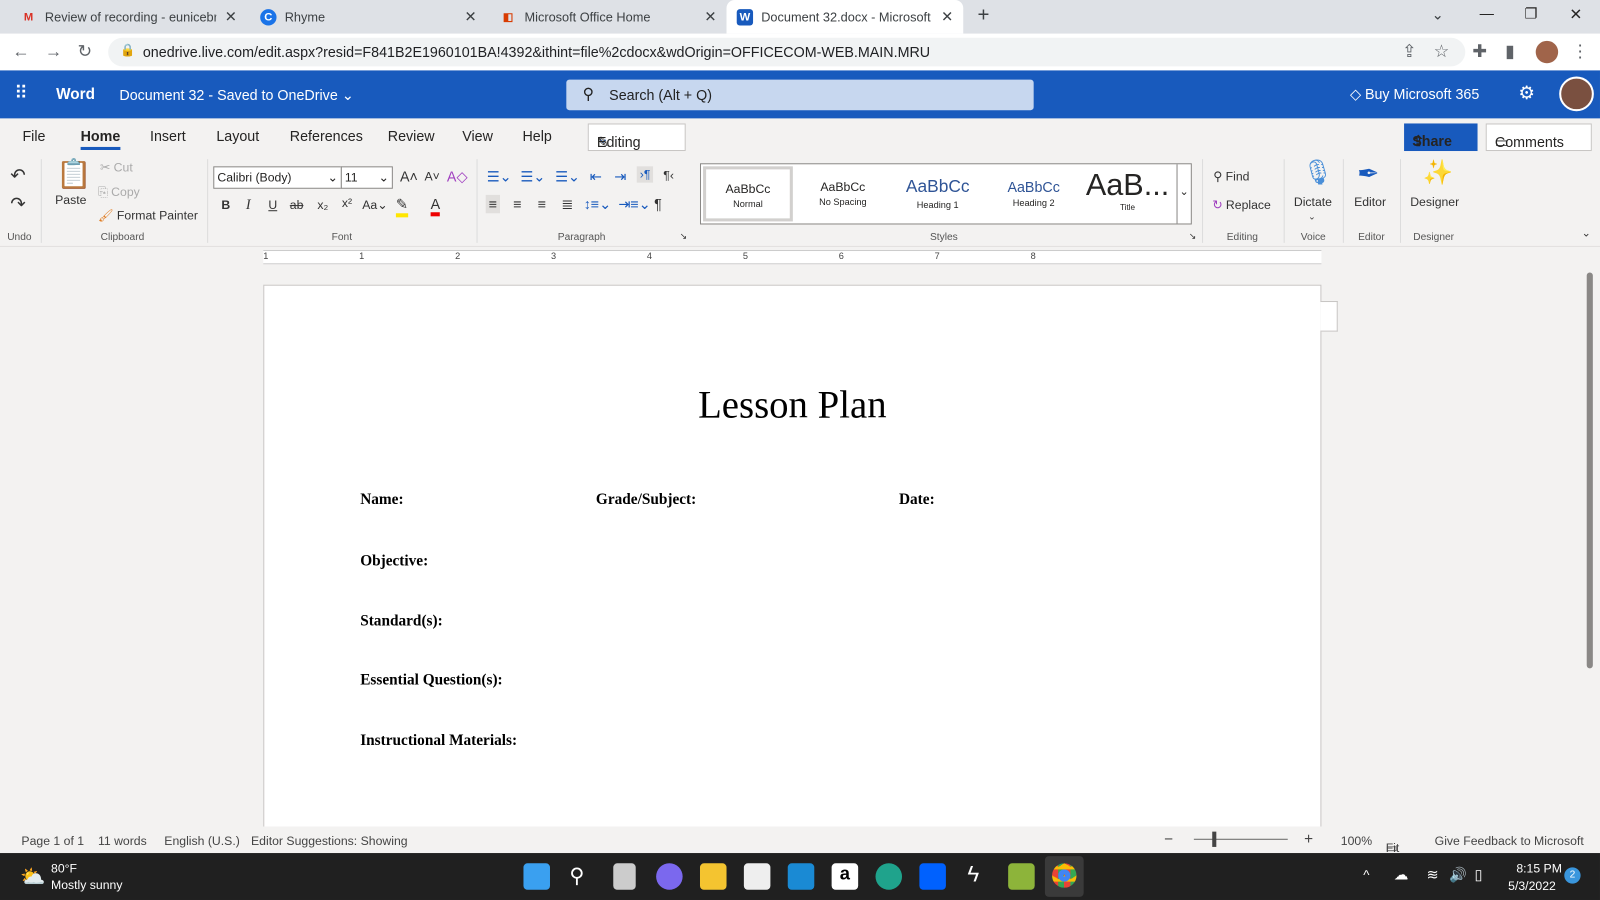  Describe the element at coordinates (1317, 173) in the screenshot. I see `microphone-icon: 🎙` at that location.